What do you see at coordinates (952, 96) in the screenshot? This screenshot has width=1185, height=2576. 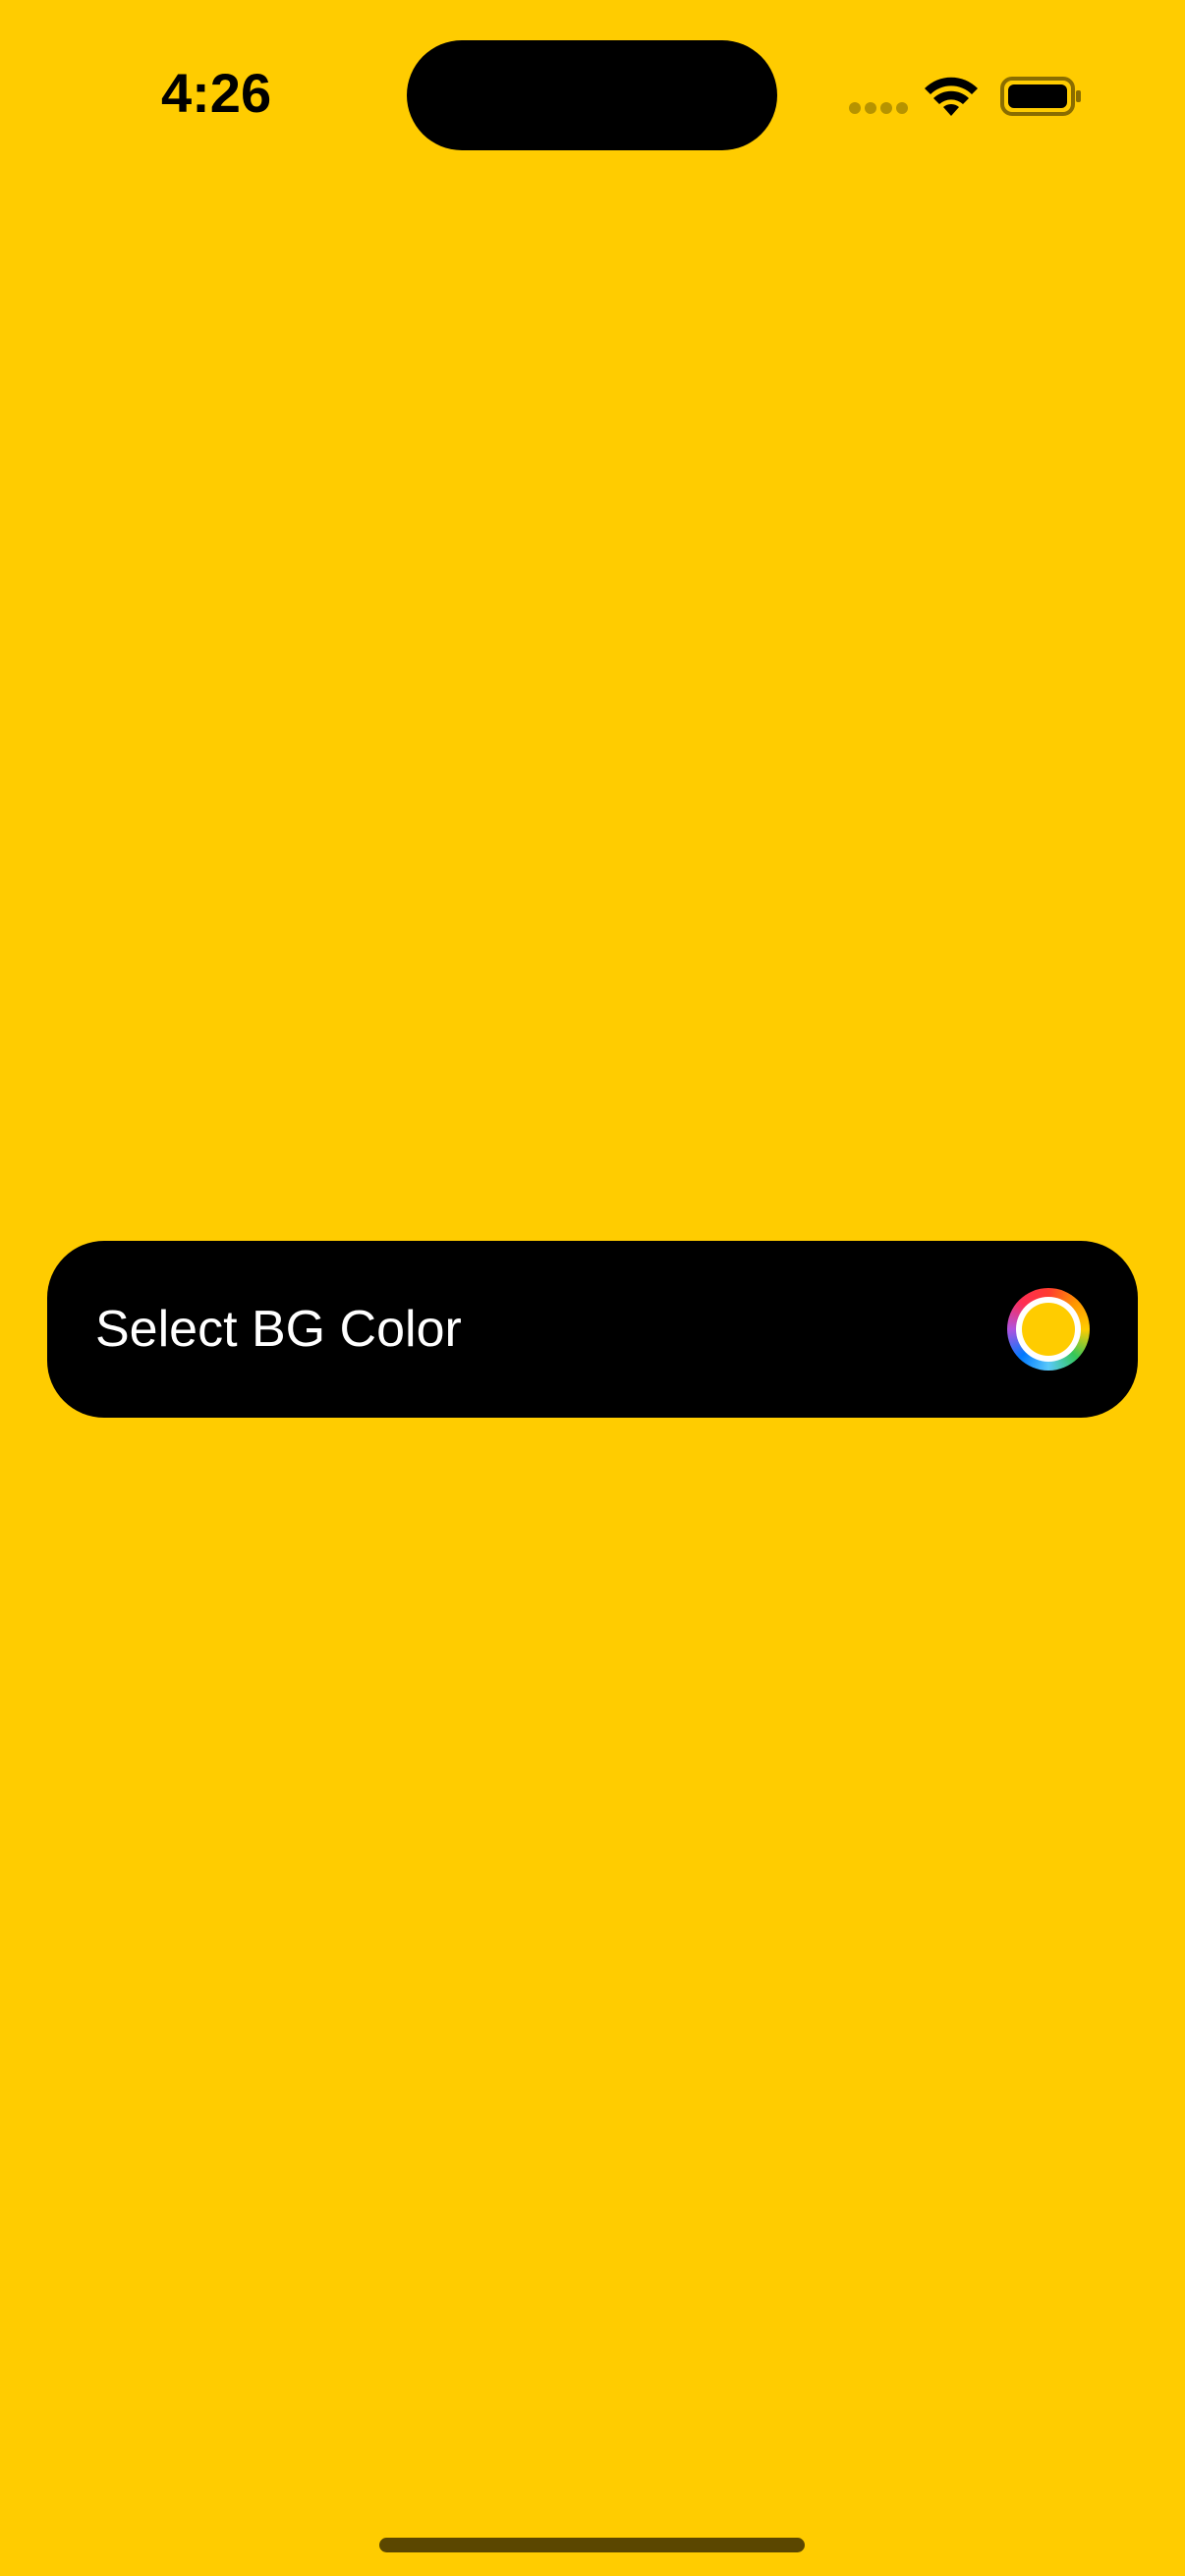 I see `wifi-icon` at bounding box center [952, 96].